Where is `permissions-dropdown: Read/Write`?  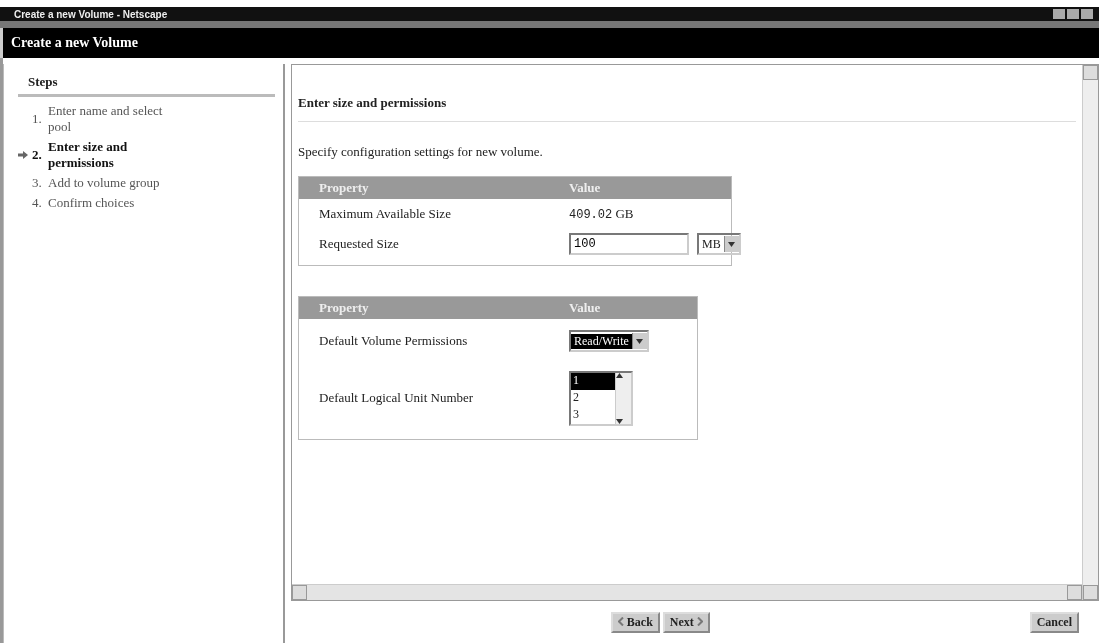
permissions-dropdown: Read/Write is located at coordinates (609, 341).